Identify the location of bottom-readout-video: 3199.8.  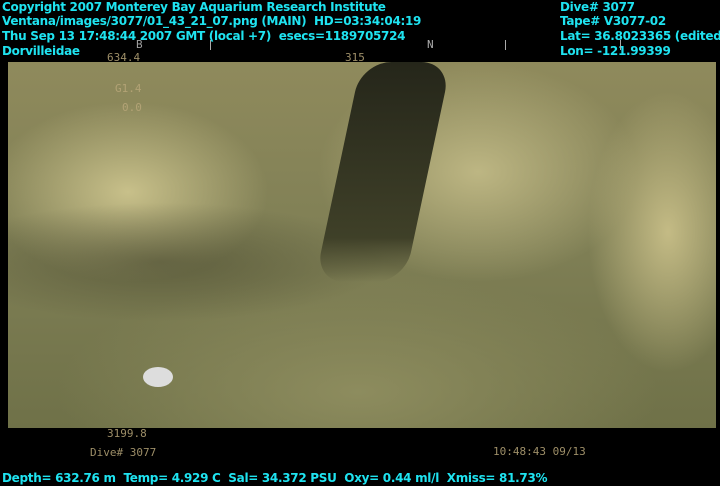
(127, 433).